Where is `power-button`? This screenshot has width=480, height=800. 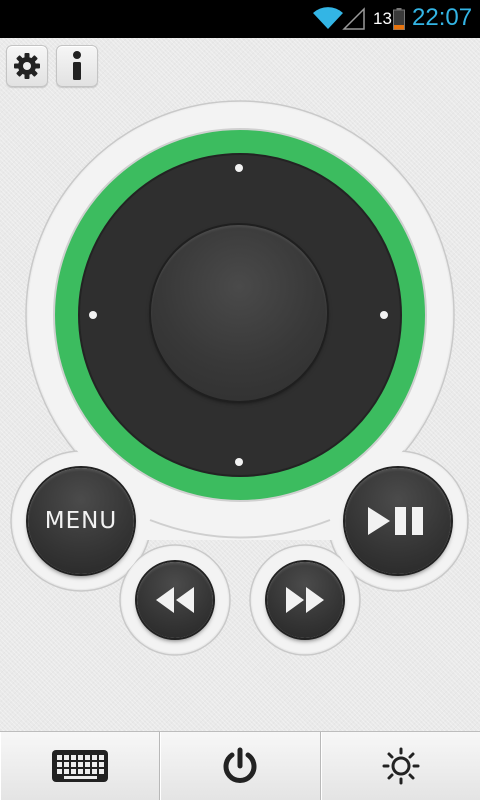 power-button is located at coordinates (240, 766).